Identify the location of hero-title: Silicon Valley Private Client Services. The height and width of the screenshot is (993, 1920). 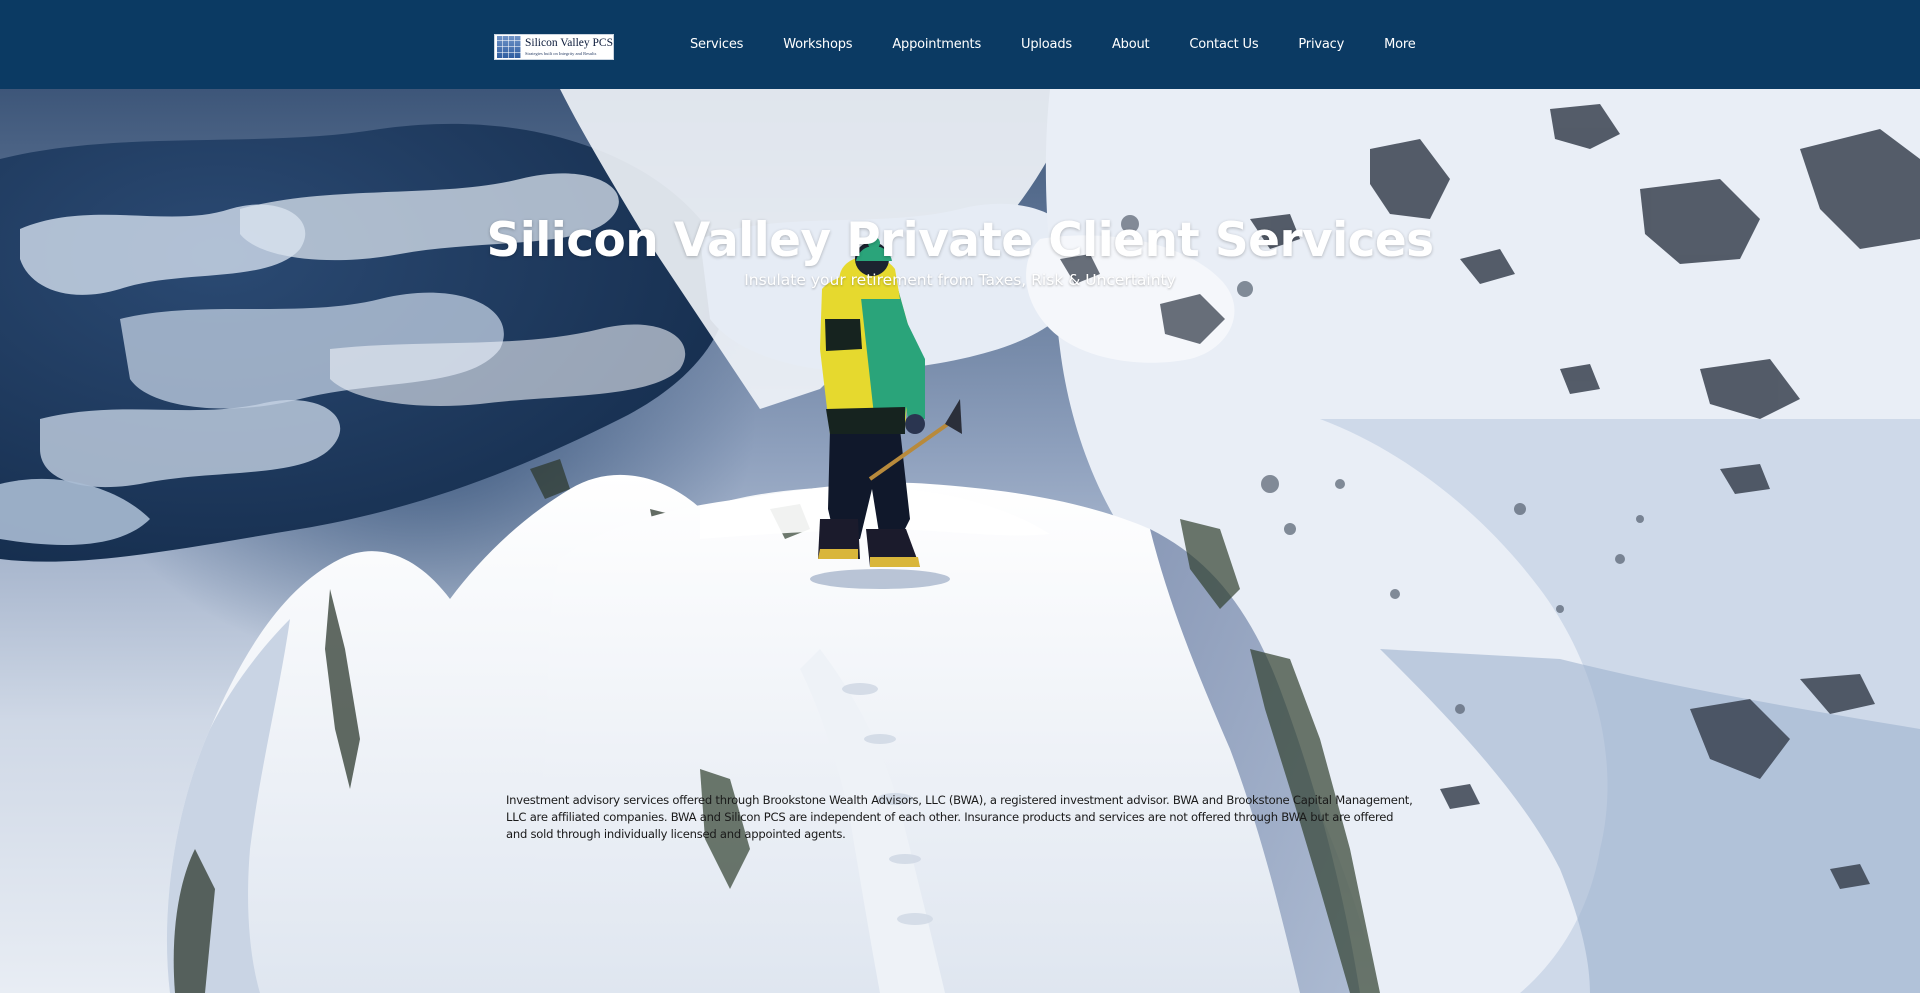
(960, 240).